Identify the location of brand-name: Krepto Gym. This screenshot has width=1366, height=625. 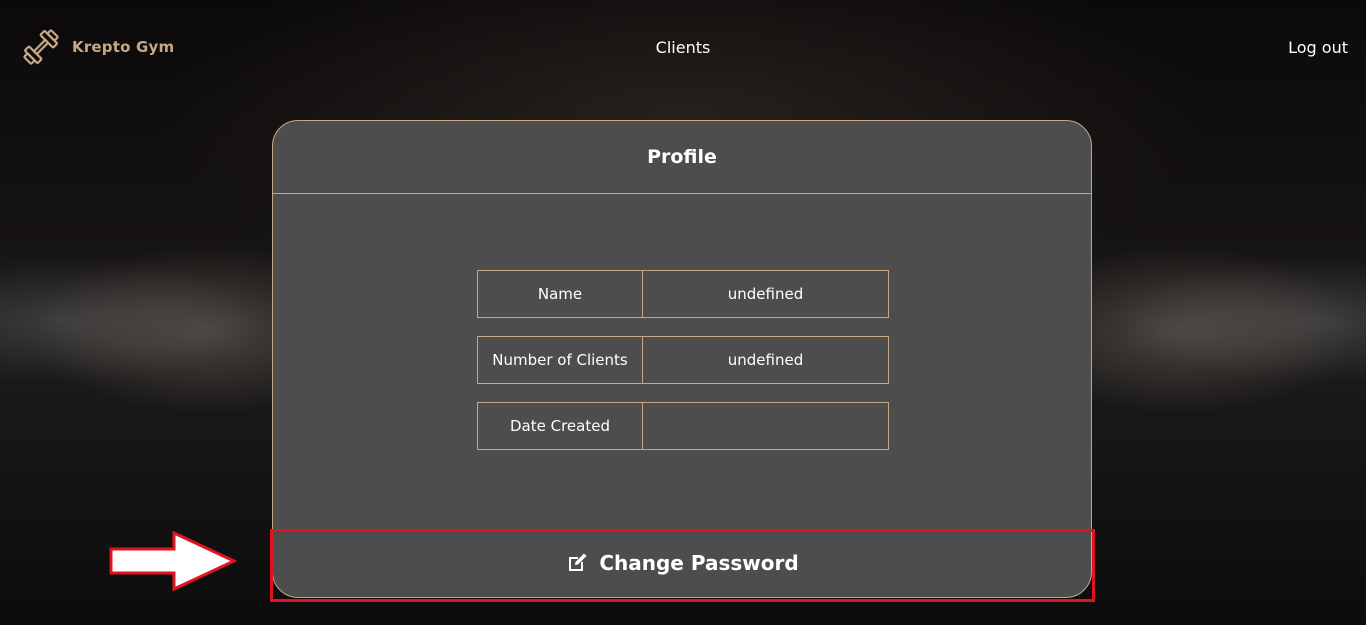
(123, 47).